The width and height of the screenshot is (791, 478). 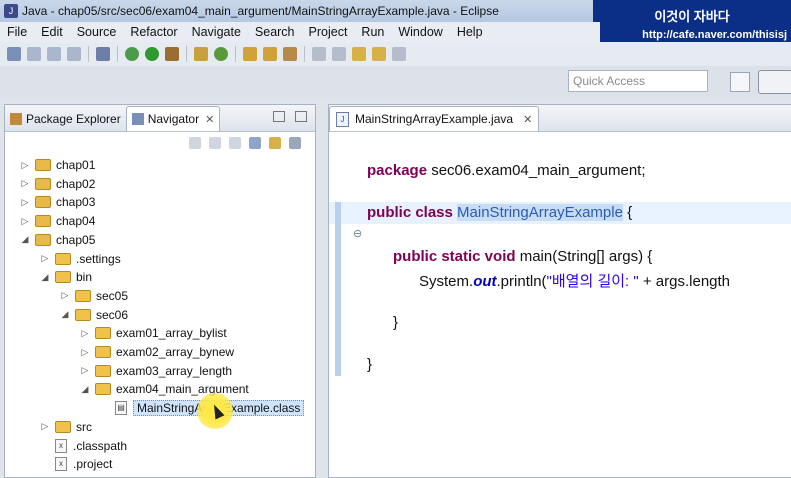 I want to click on tree-item: ◢ chap05, so click(x=57, y=240).